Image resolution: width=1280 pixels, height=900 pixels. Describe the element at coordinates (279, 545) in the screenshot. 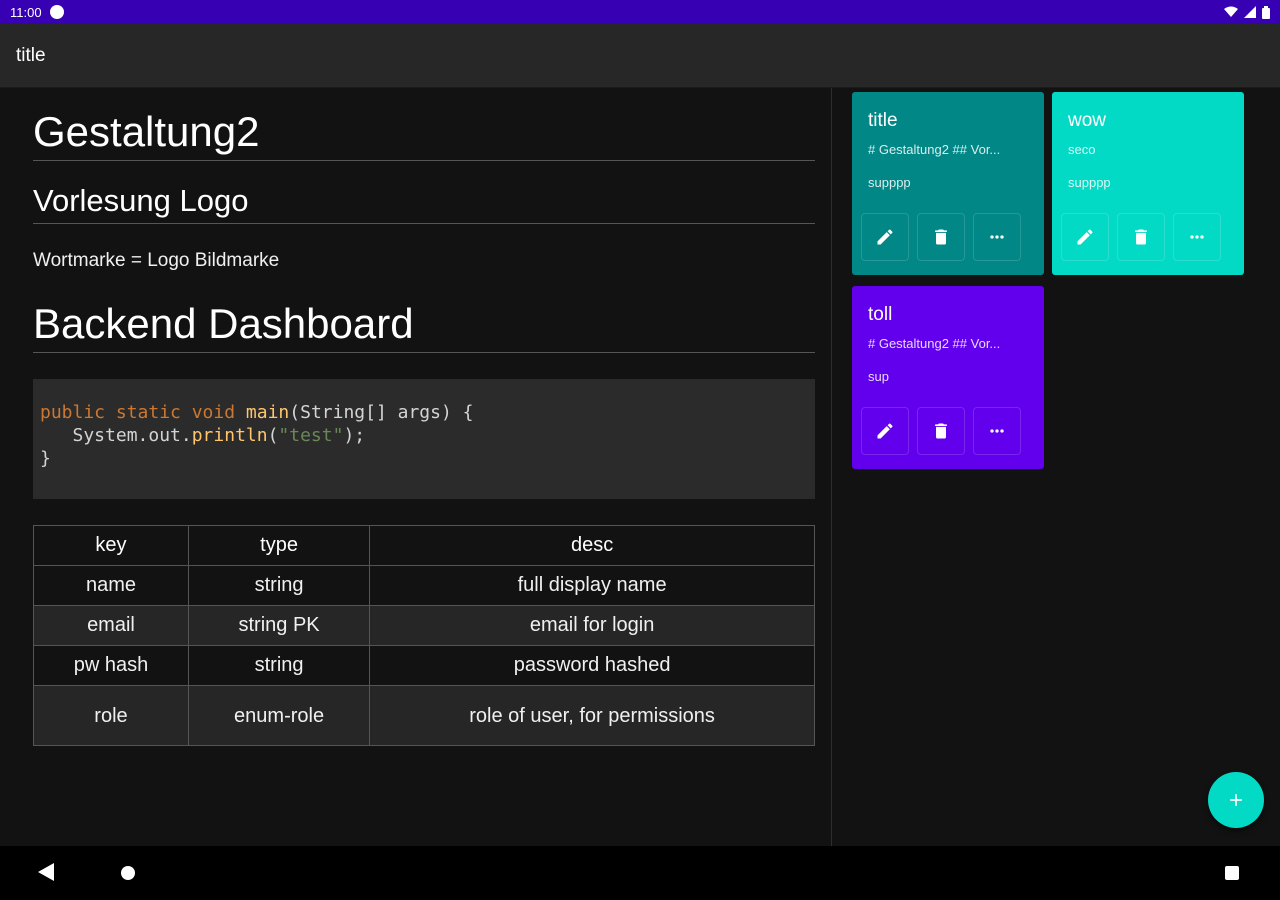

I see `table-header: type` at that location.